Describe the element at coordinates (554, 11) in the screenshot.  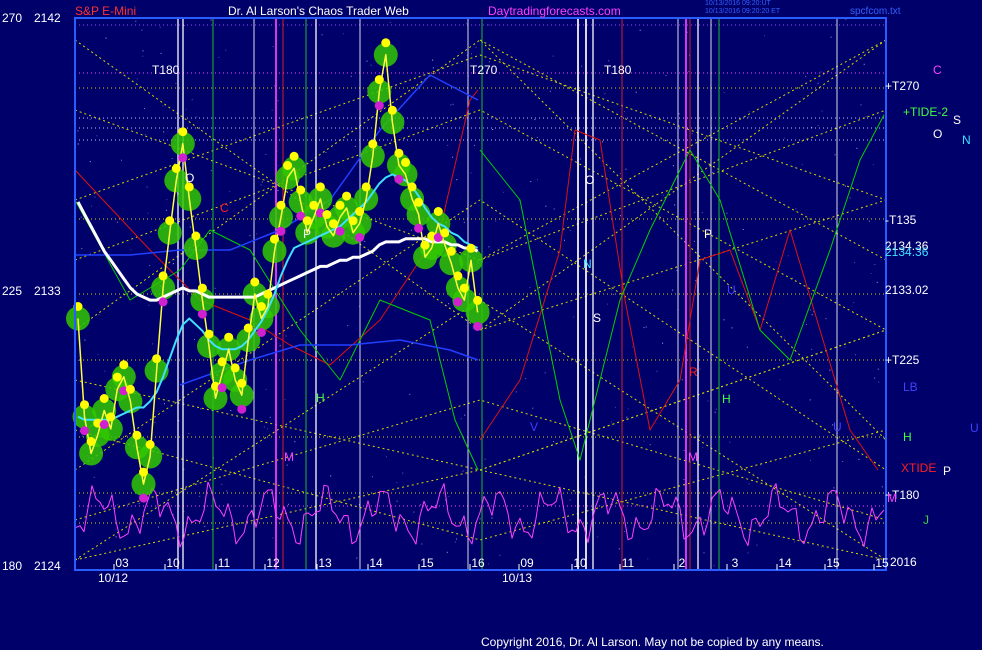
I see `header-website: Daytradingforecasts.com` at that location.